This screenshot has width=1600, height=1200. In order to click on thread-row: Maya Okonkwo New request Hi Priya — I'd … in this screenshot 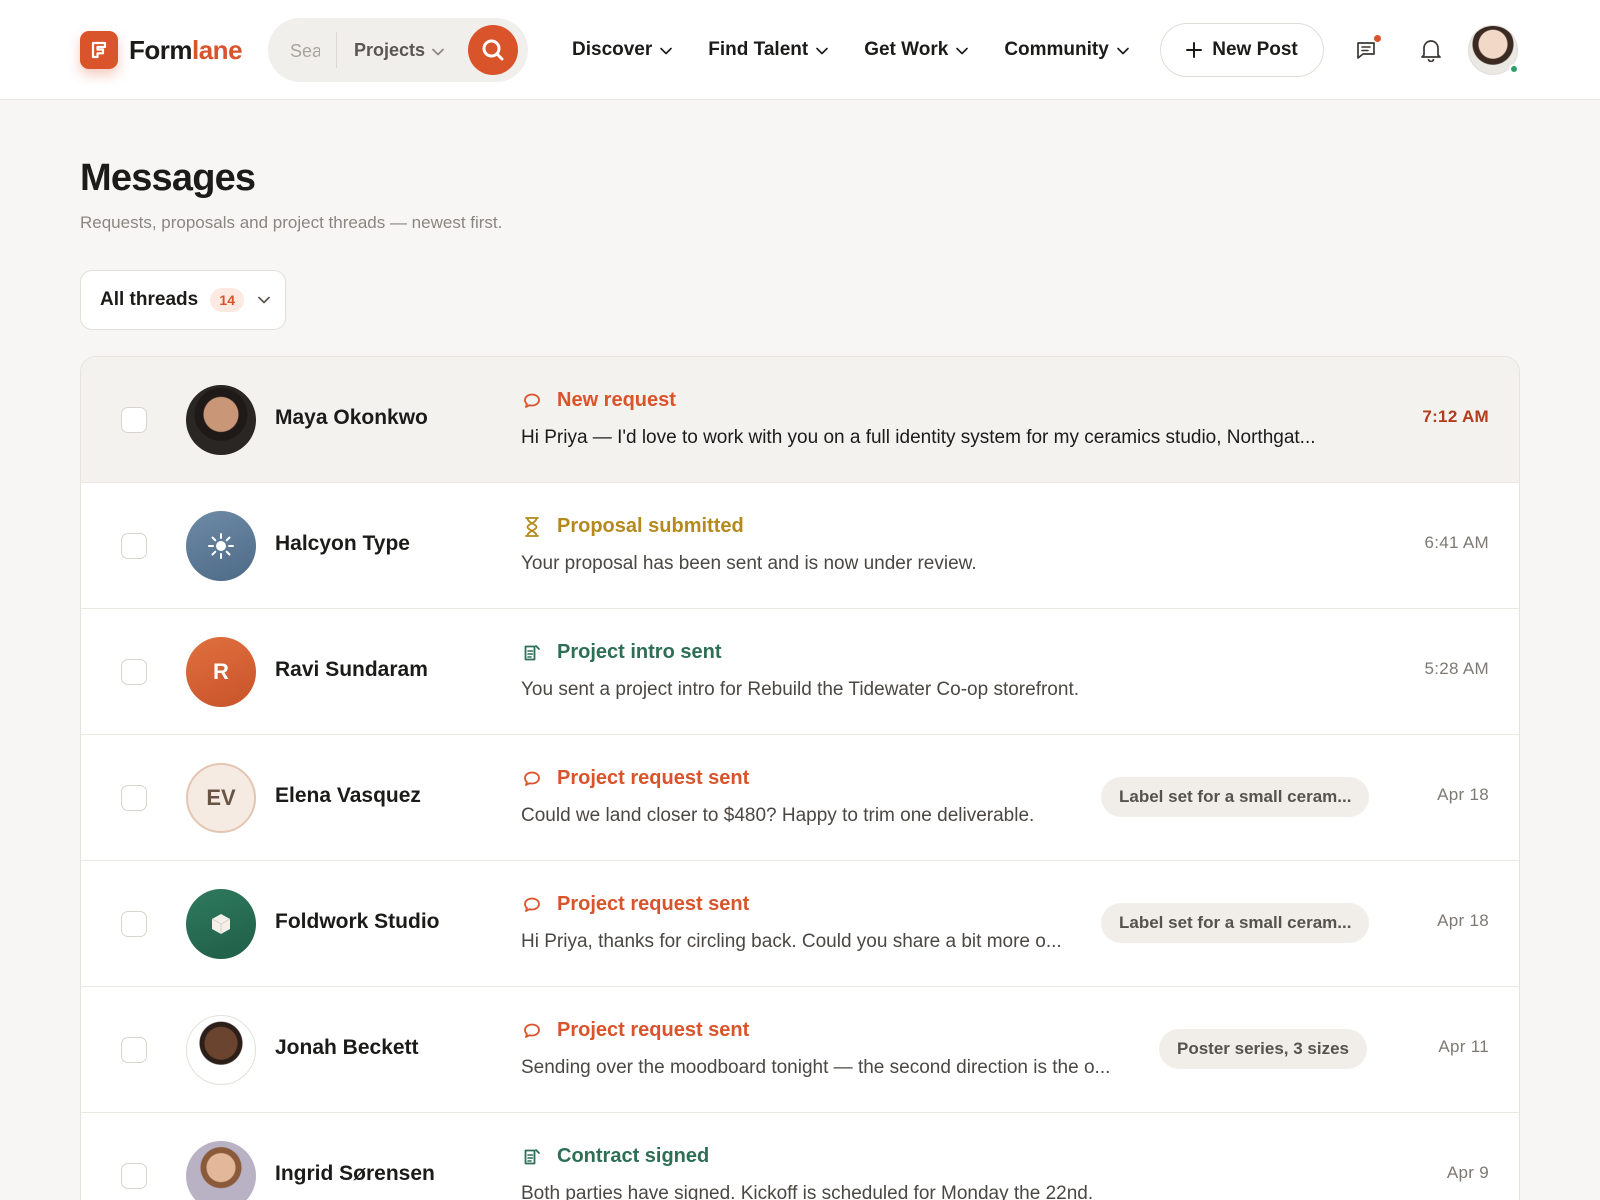, I will do `click(800, 420)`.